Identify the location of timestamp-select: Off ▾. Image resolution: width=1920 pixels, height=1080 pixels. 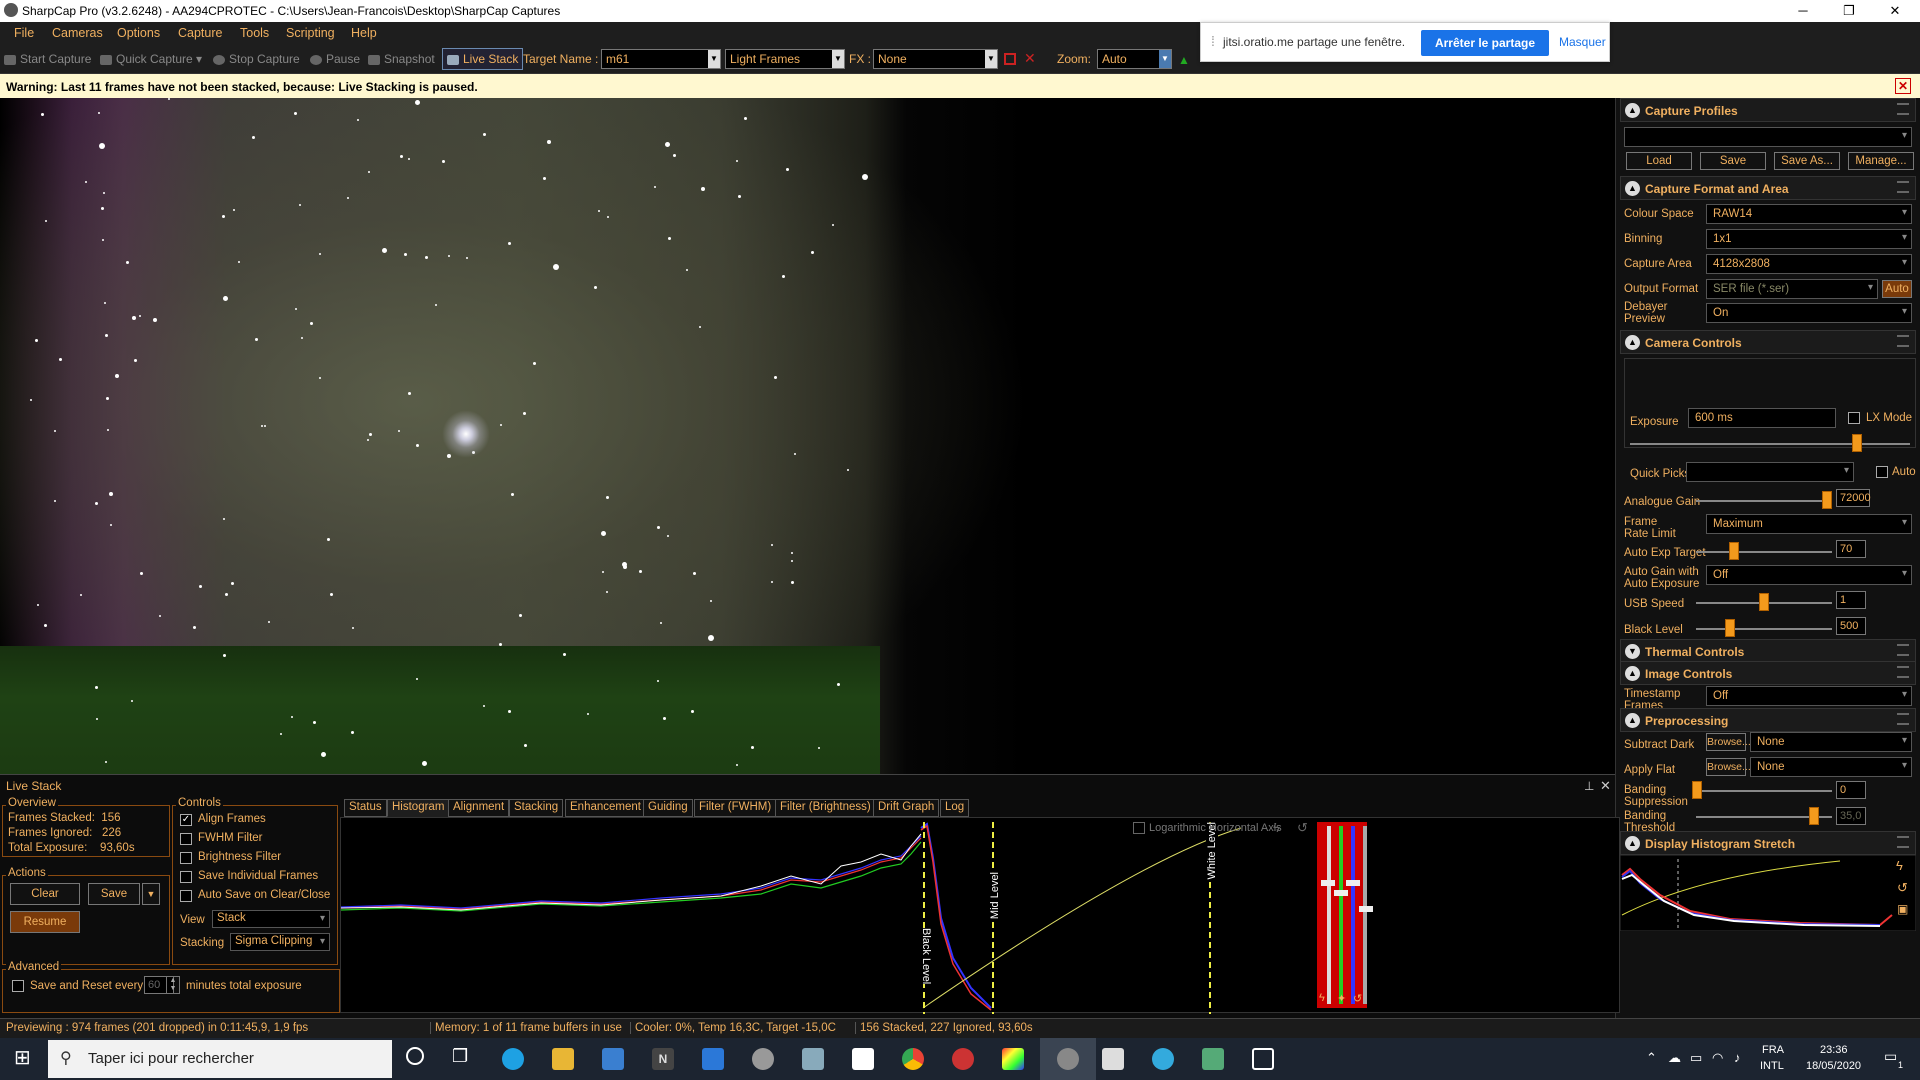
(1809, 696).